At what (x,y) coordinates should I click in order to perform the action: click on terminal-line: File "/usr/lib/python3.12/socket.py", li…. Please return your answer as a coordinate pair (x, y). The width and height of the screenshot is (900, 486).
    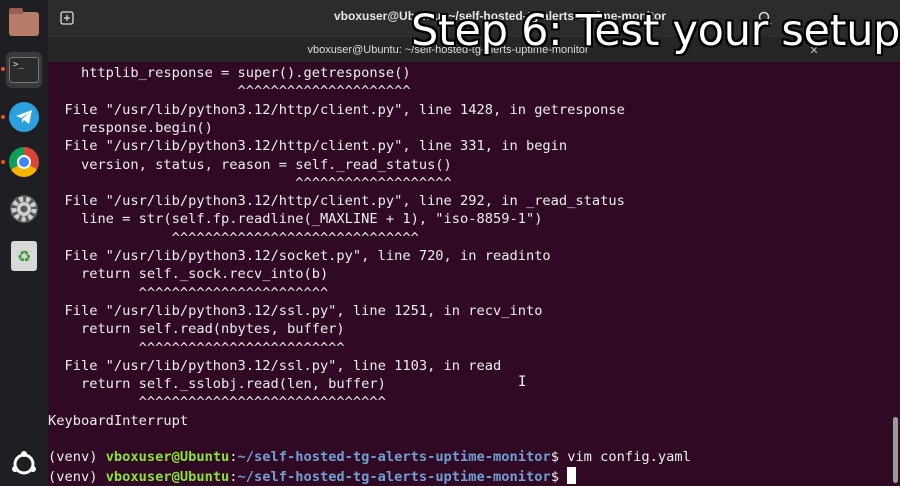
    Looking at the image, I should click on (299, 256).